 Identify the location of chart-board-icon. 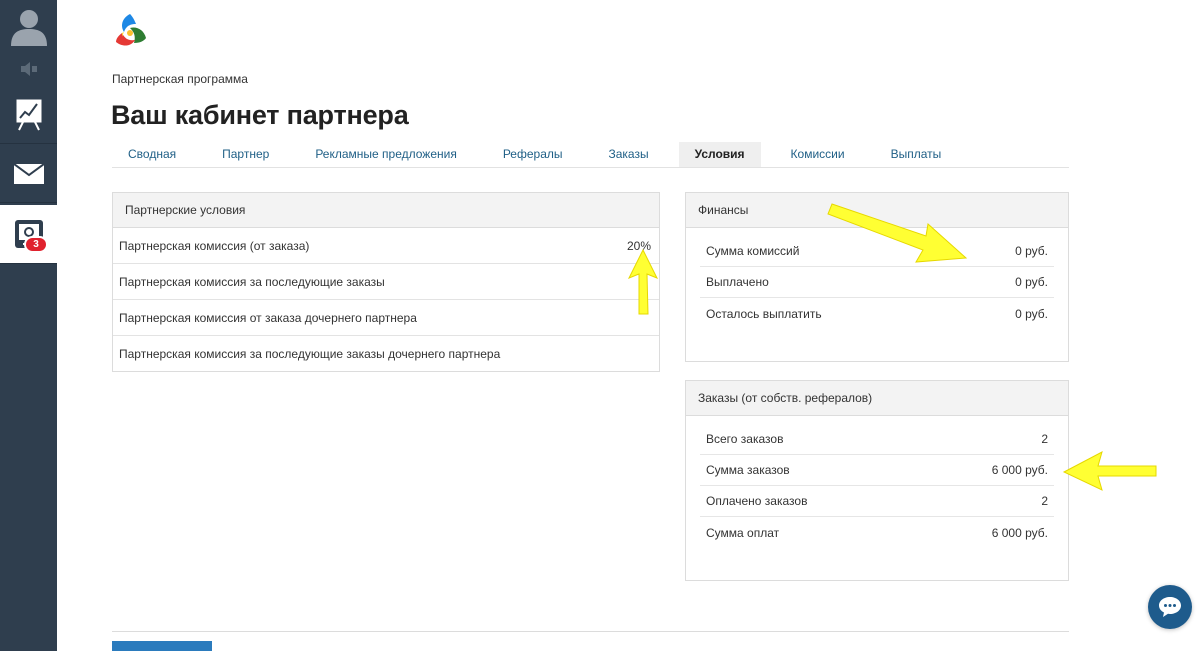
(28, 114).